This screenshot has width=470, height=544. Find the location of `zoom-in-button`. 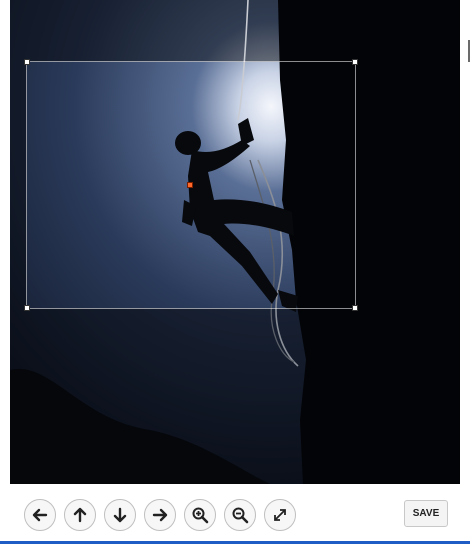

zoom-in-button is located at coordinates (200, 515).